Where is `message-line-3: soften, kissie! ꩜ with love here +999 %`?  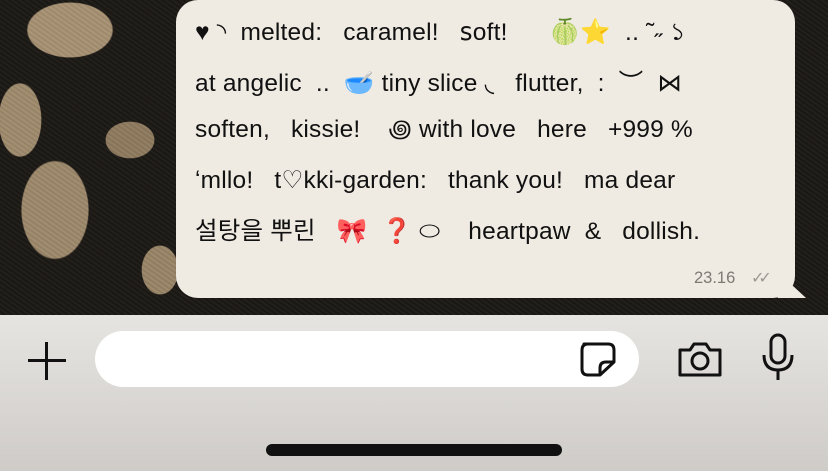 message-line-3: soften, kissie! ꩜ with love here +999 % is located at coordinates (444, 129).